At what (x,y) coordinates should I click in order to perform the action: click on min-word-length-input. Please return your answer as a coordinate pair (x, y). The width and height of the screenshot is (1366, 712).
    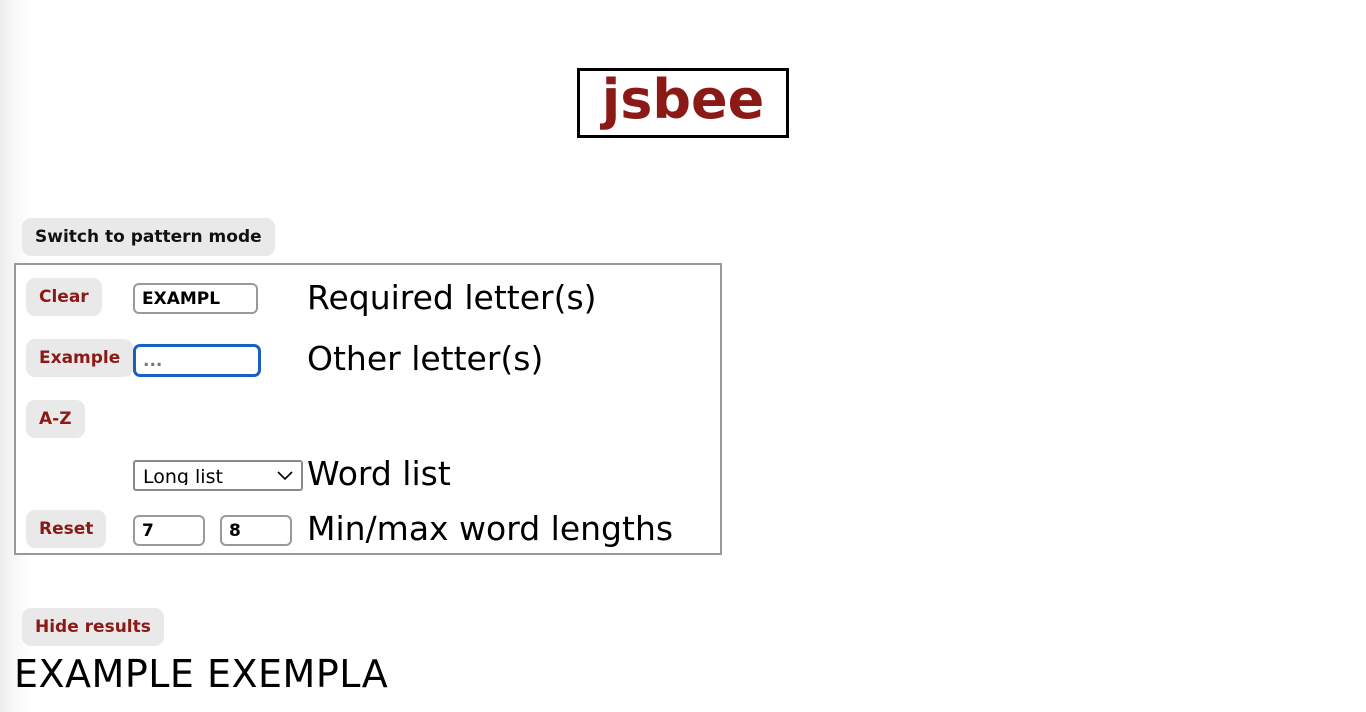
    Looking at the image, I should click on (169, 530).